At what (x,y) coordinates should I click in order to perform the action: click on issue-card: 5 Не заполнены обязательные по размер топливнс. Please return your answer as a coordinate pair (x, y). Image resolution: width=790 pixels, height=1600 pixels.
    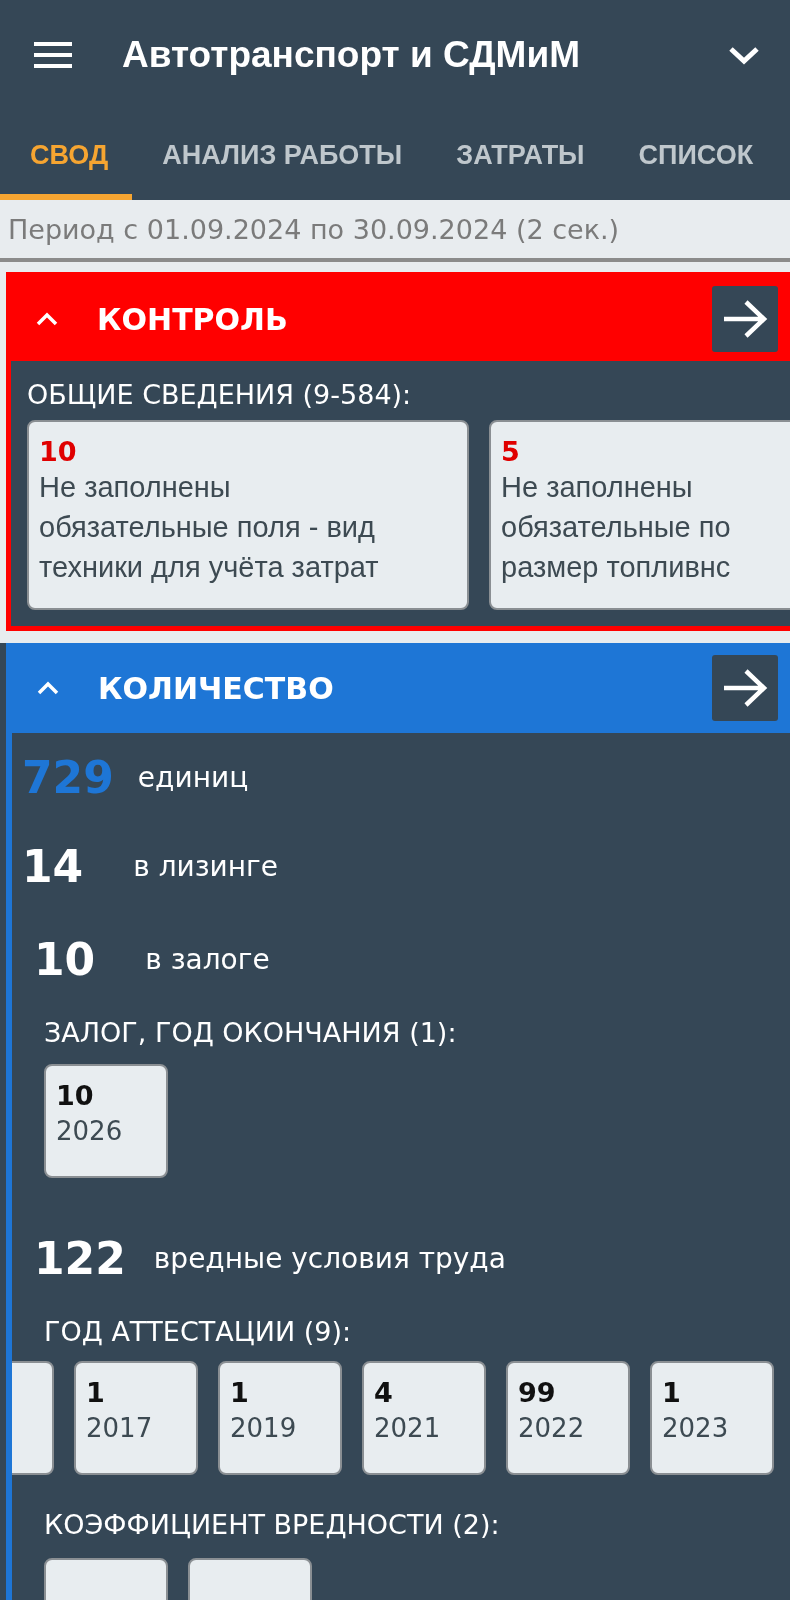
    Looking at the image, I should click on (639, 515).